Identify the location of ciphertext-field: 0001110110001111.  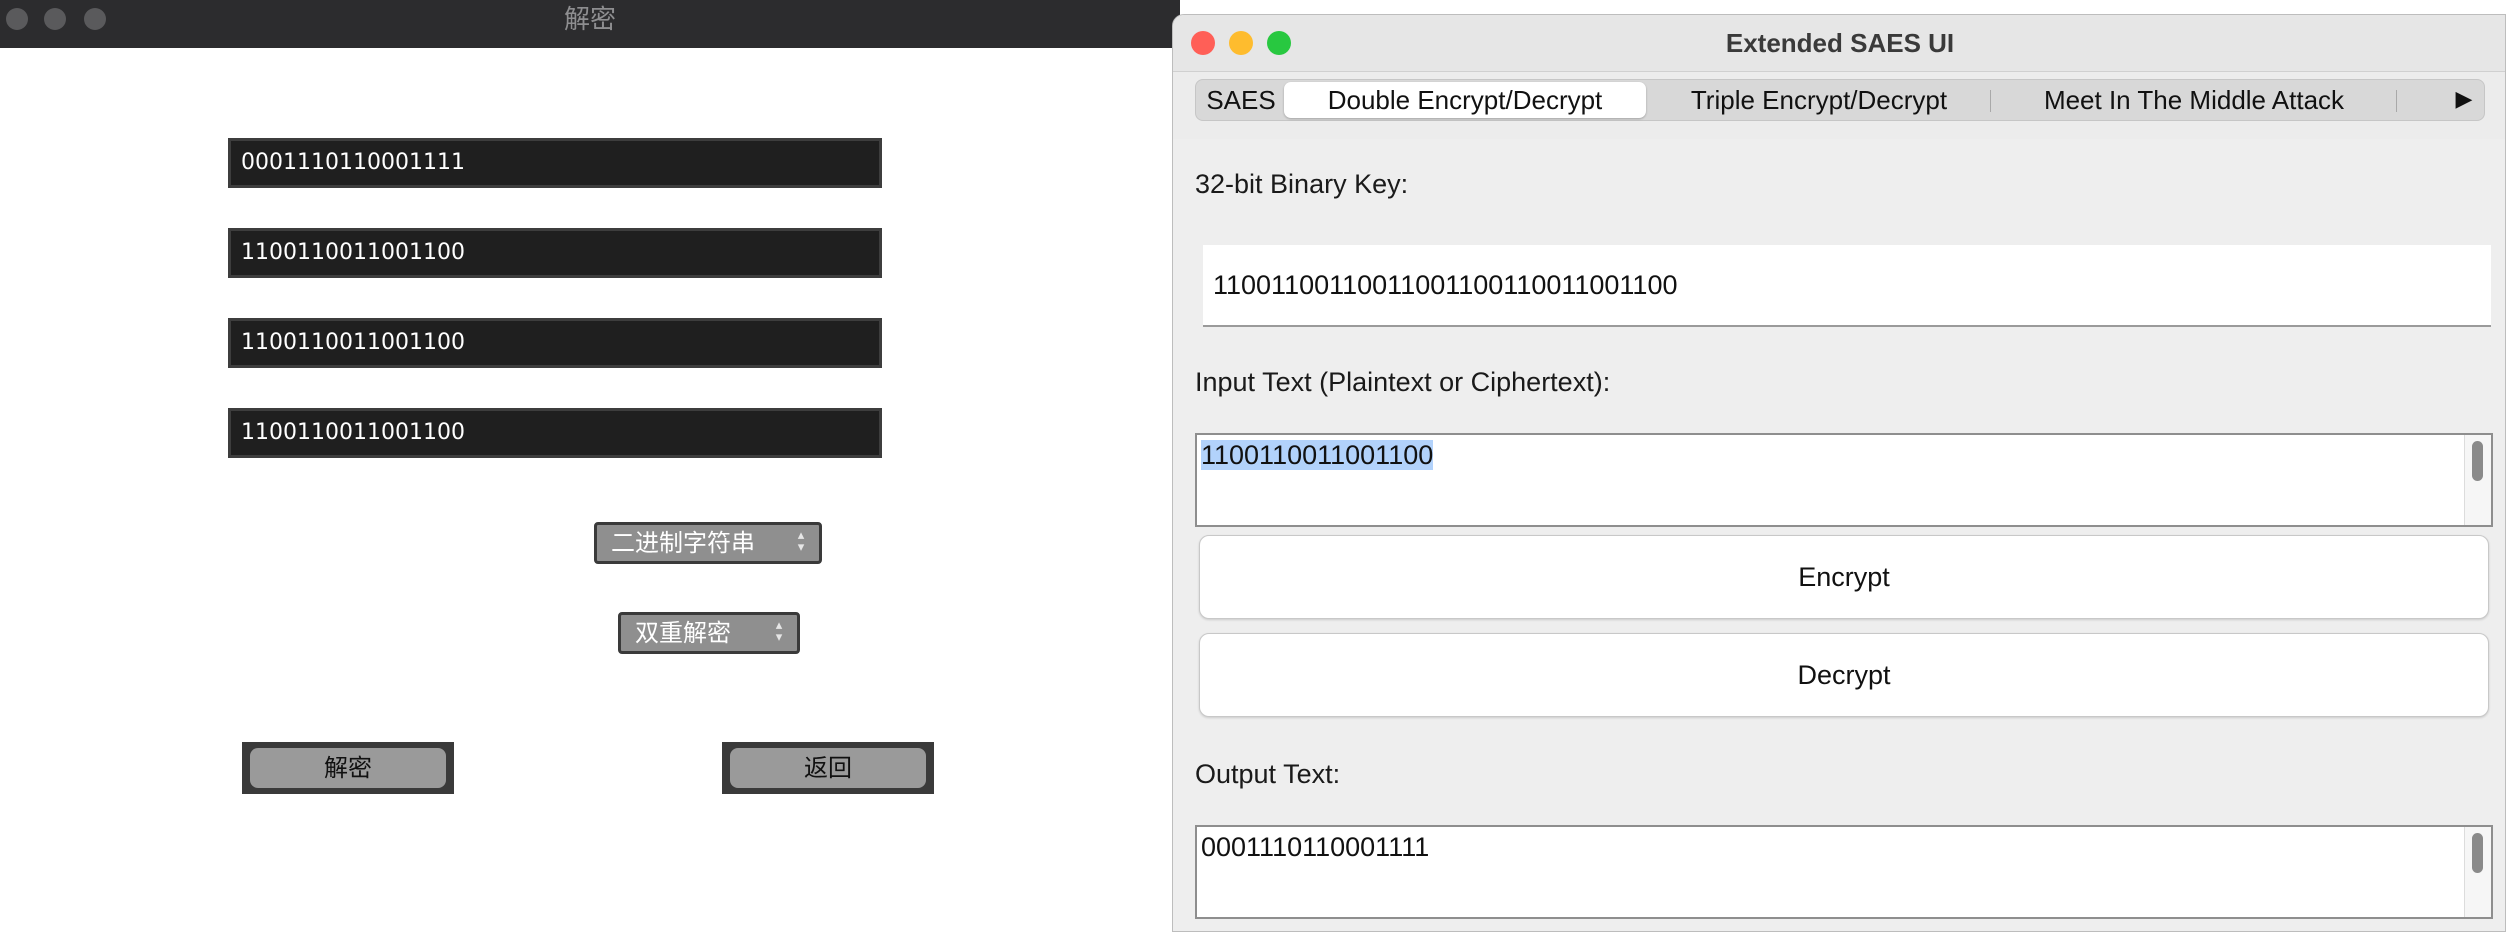
(555, 163).